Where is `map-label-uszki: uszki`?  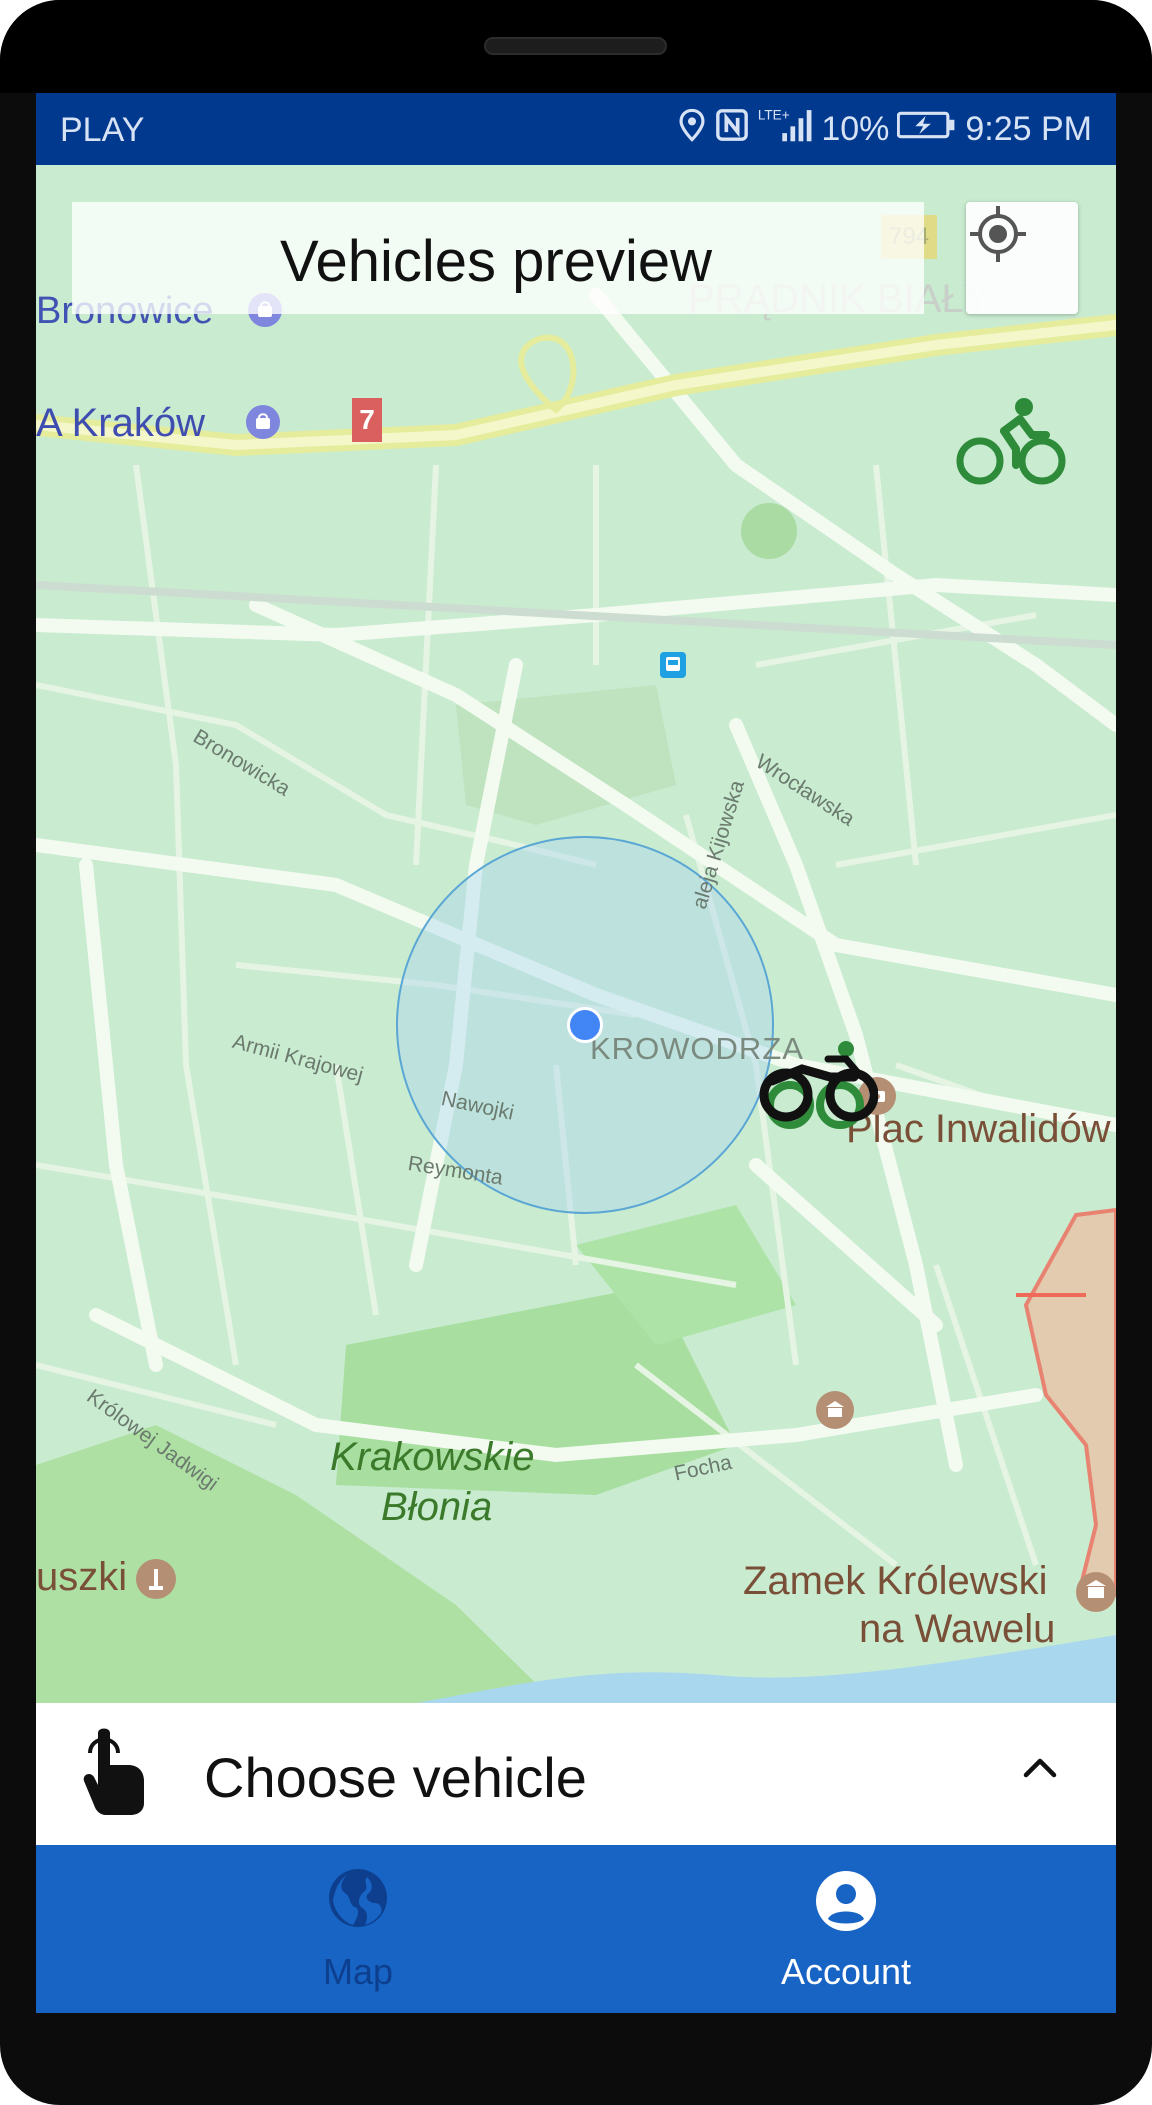
map-label-uszki: uszki is located at coordinates (82, 1577).